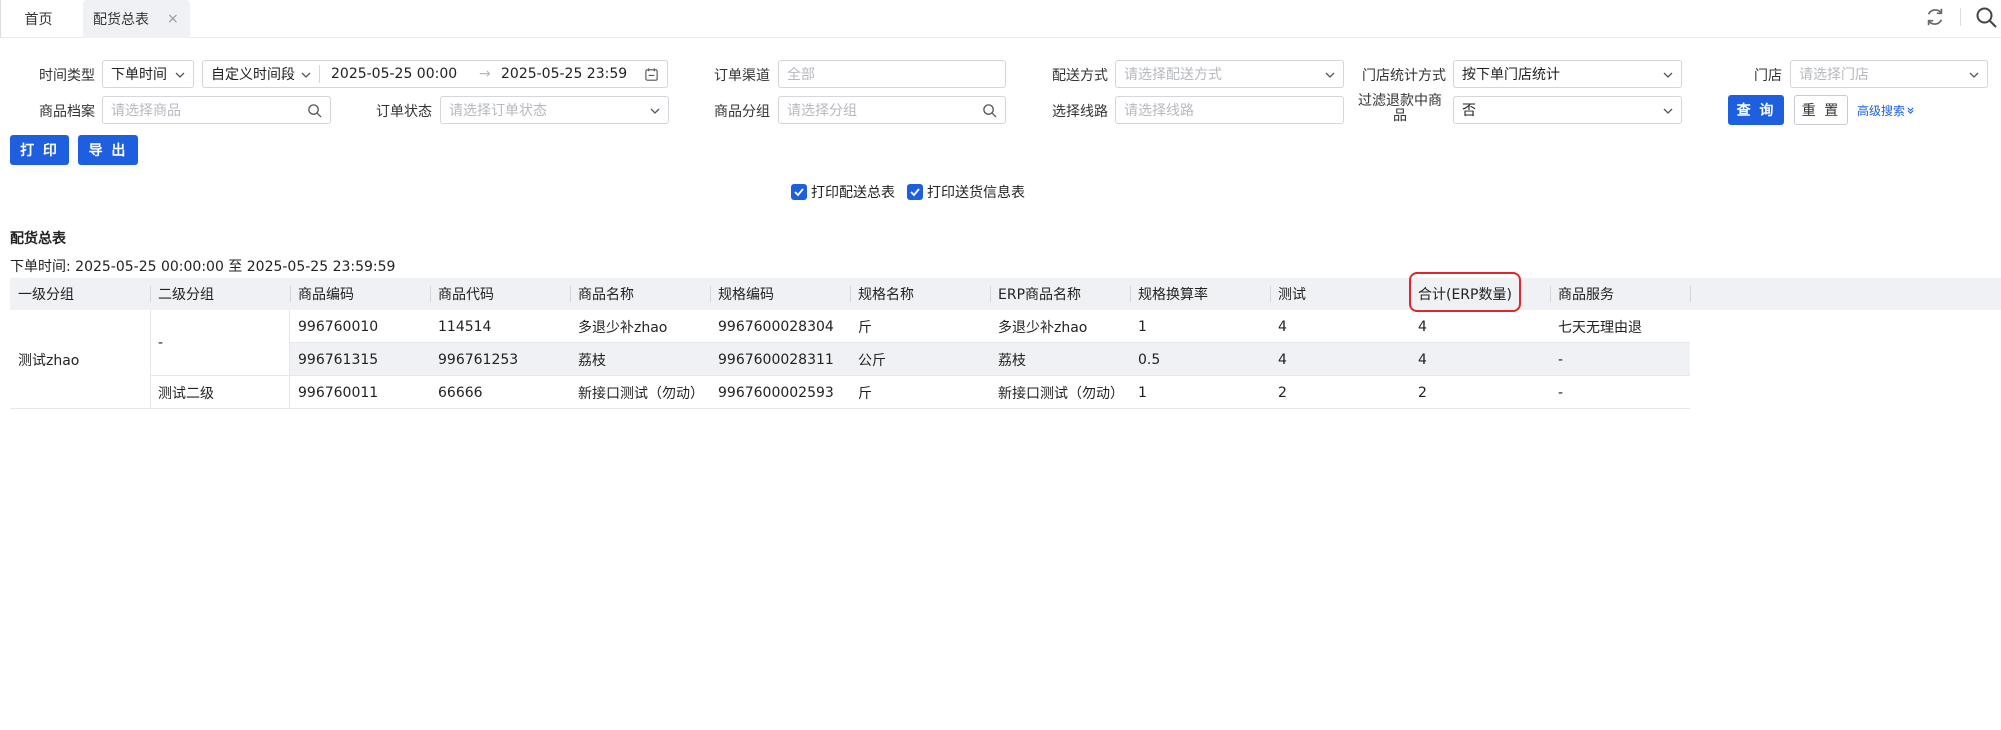 Image resolution: width=2001 pixels, height=730 pixels. Describe the element at coordinates (1000, 19) in the screenshot. I see `tab-bar: 首页 配货总表 ×` at that location.